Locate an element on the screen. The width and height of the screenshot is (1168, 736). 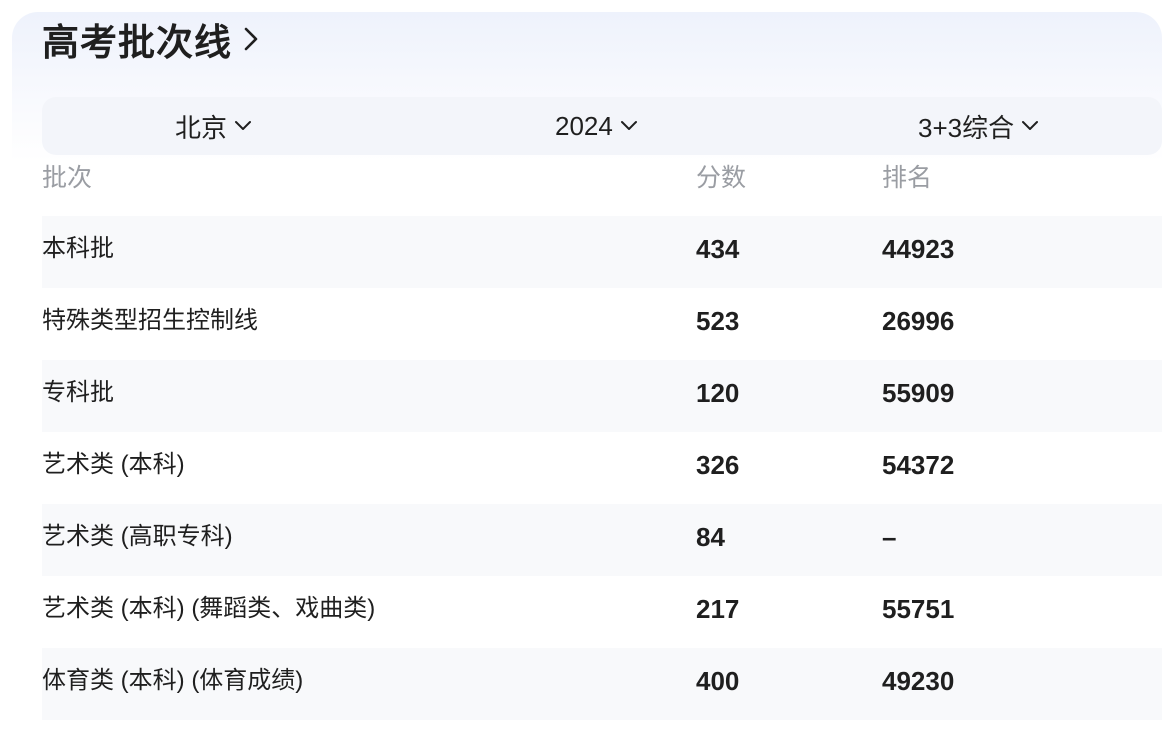
year-label: 2024 is located at coordinates (584, 125).